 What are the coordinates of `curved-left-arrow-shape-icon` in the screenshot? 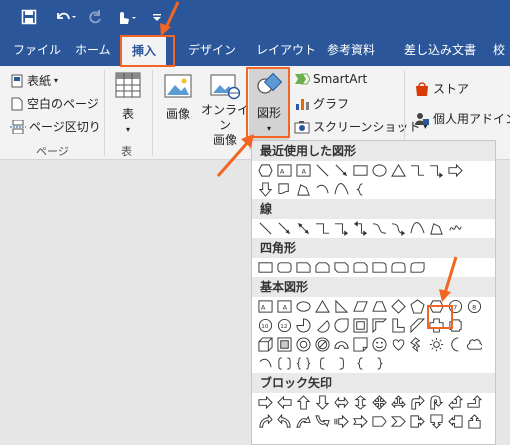 It's located at (284, 421).